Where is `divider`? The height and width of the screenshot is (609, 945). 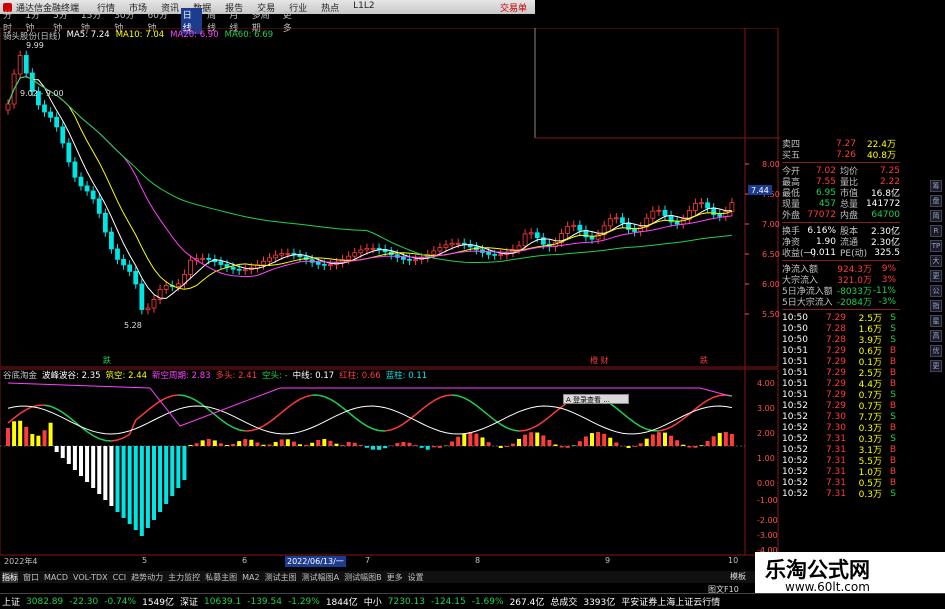 divider is located at coordinates (841, 260).